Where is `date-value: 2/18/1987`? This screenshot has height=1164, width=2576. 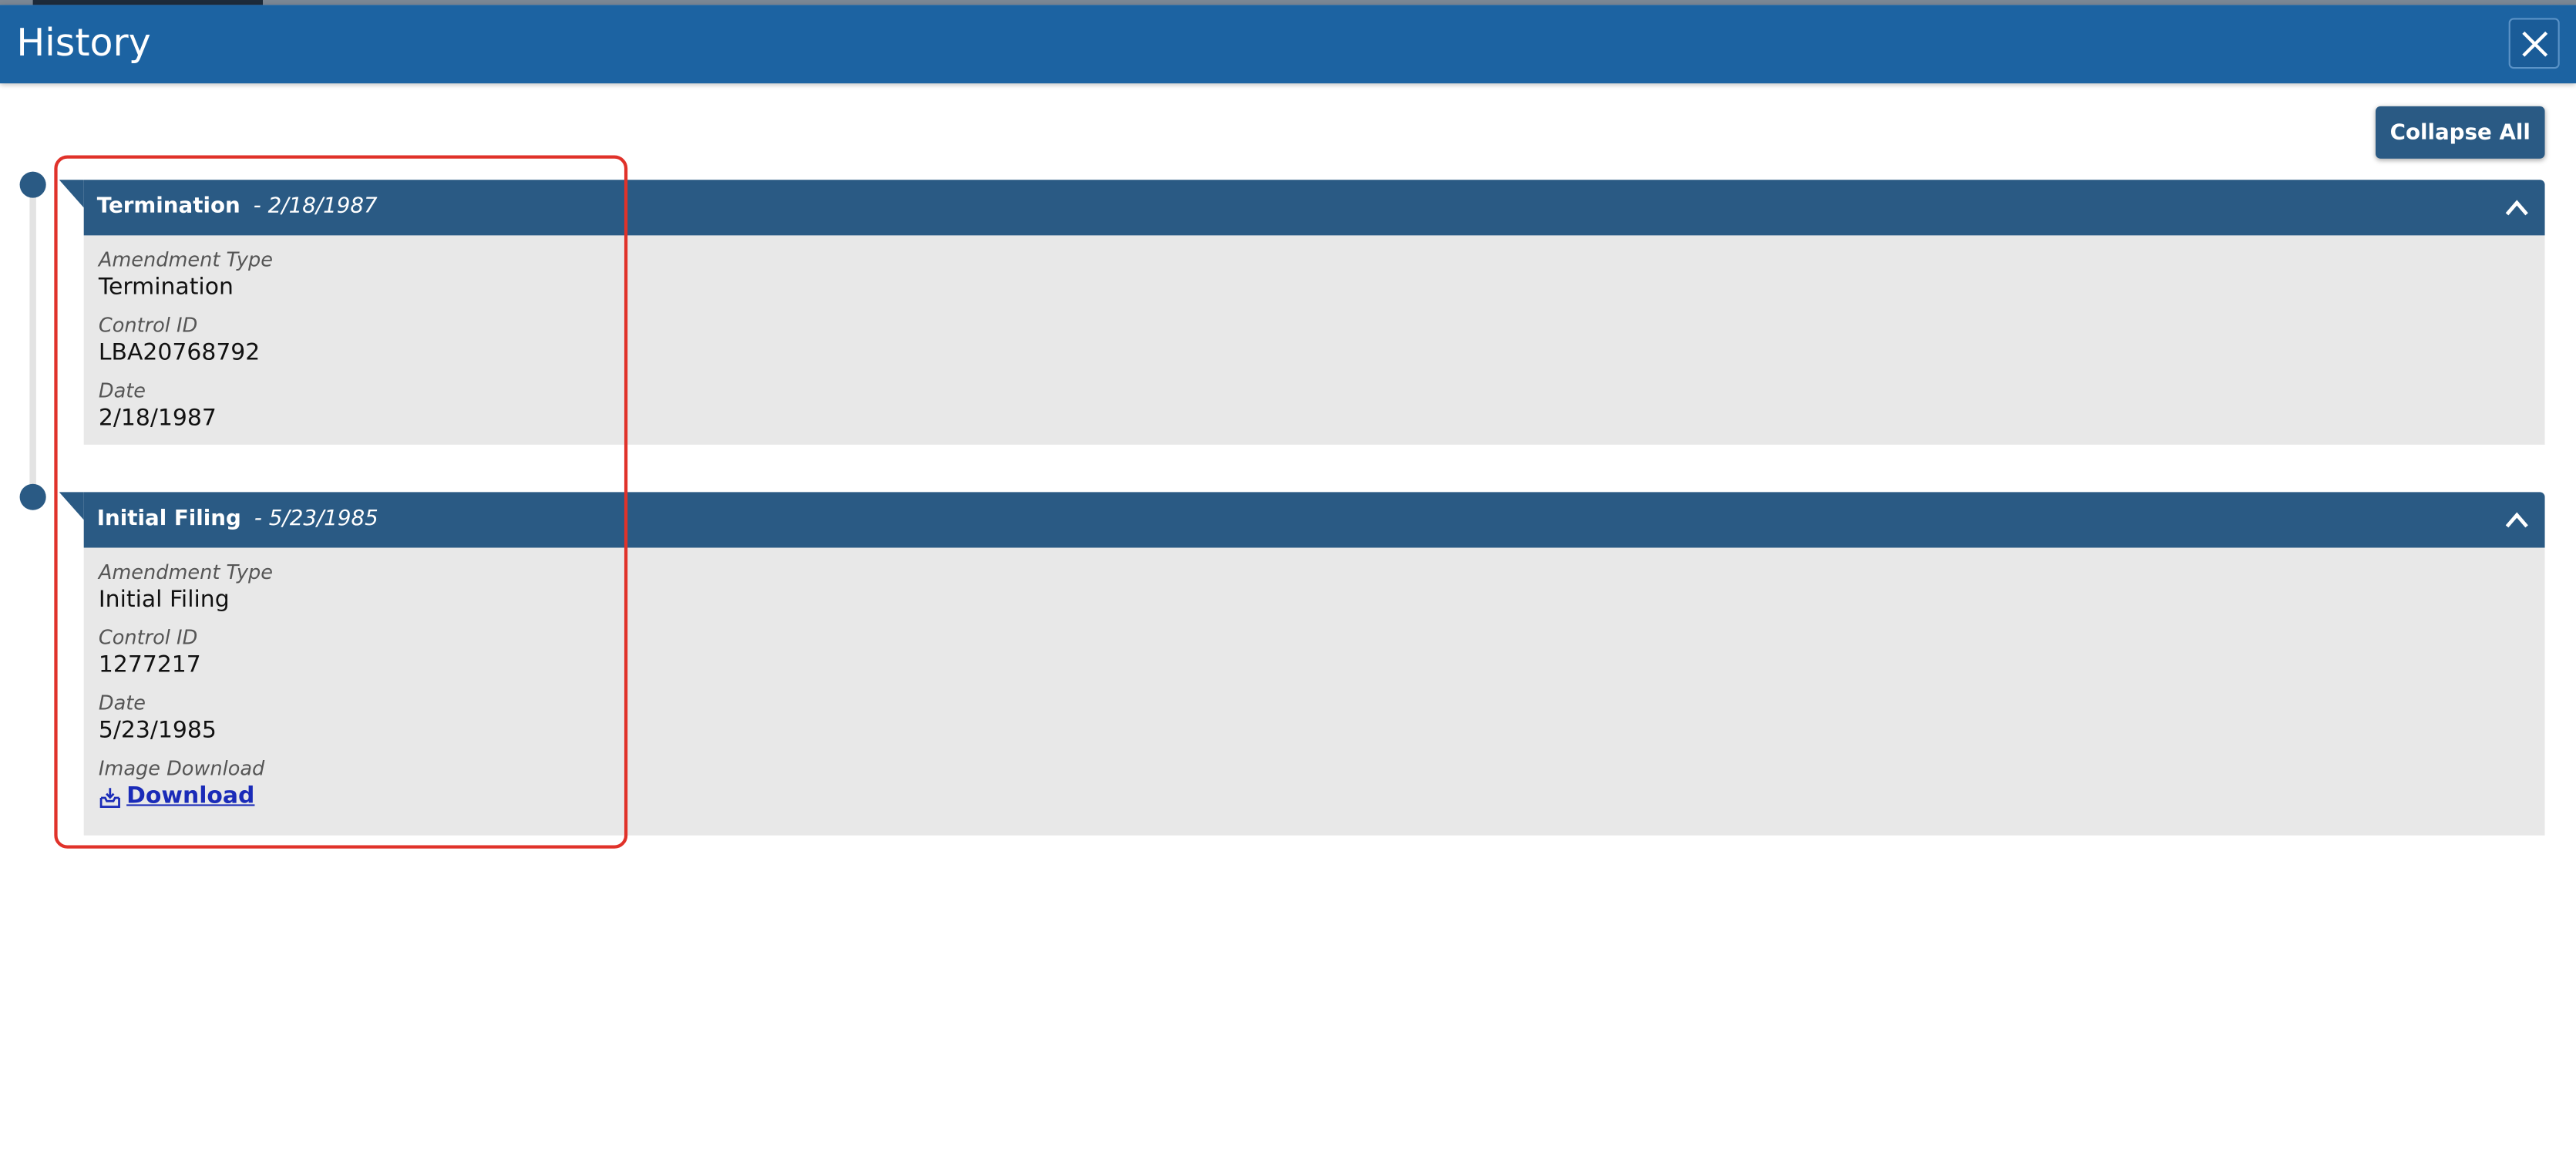
date-value: 2/18/1987 is located at coordinates (157, 418).